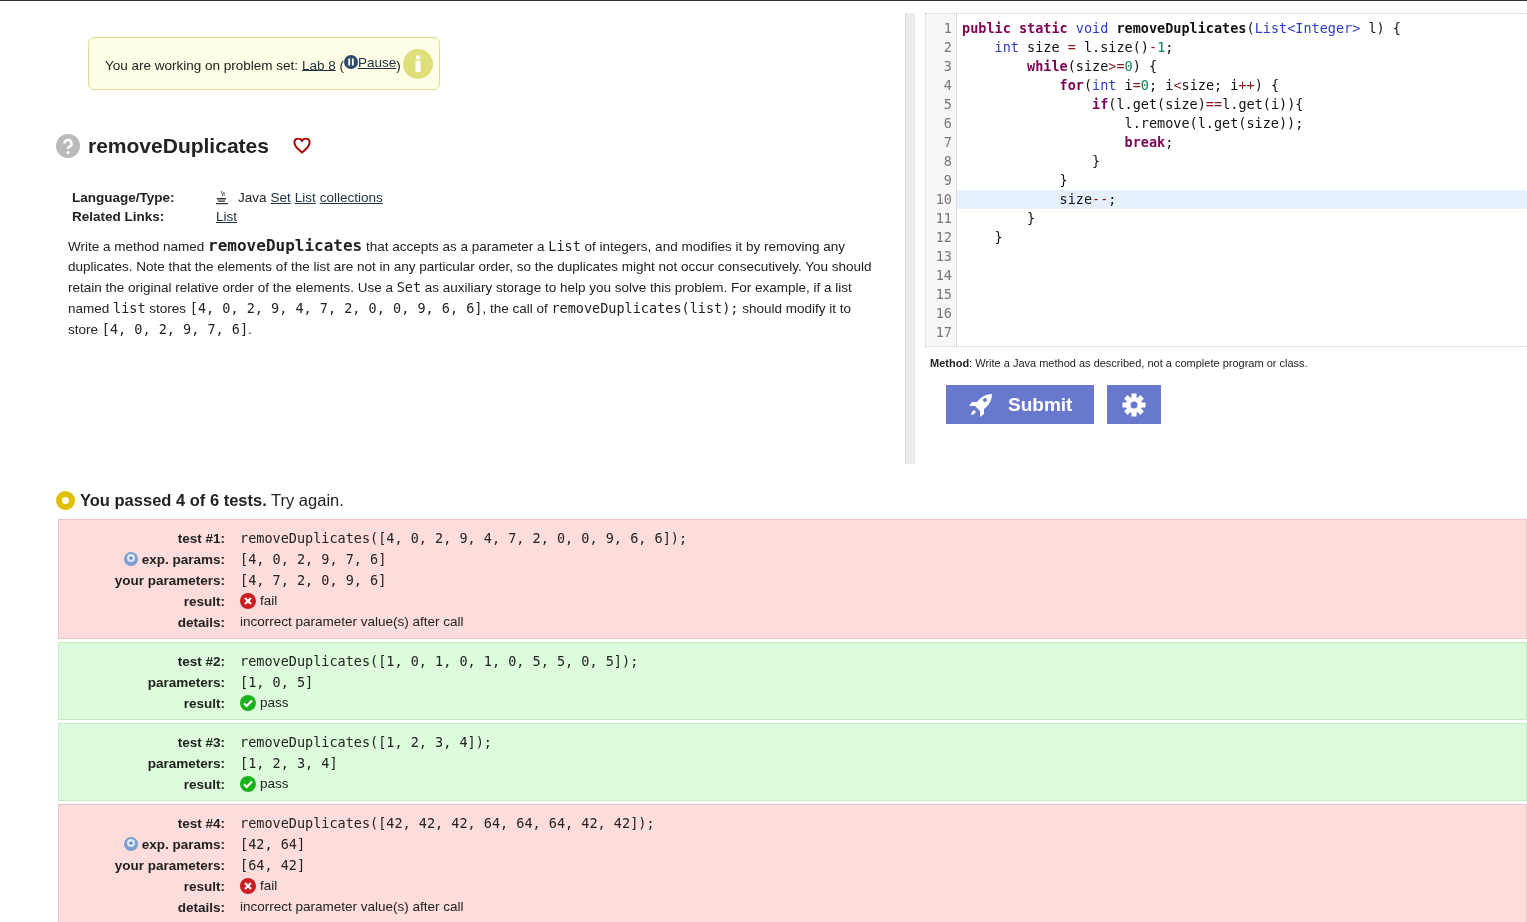 The width and height of the screenshot is (1527, 922). Describe the element at coordinates (273, 844) in the screenshot. I see `code-value: [42, 64]` at that location.